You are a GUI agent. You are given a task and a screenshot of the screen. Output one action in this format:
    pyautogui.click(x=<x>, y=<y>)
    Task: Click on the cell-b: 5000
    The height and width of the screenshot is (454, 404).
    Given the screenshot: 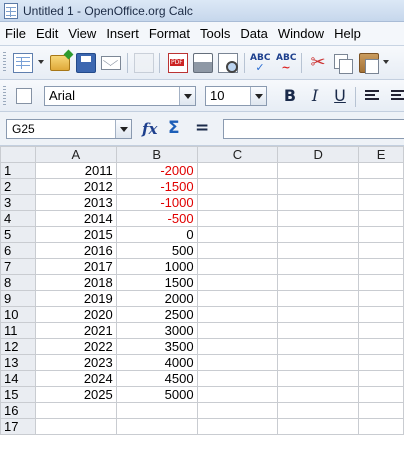 What is the action you would take?
    pyautogui.click(x=156, y=394)
    